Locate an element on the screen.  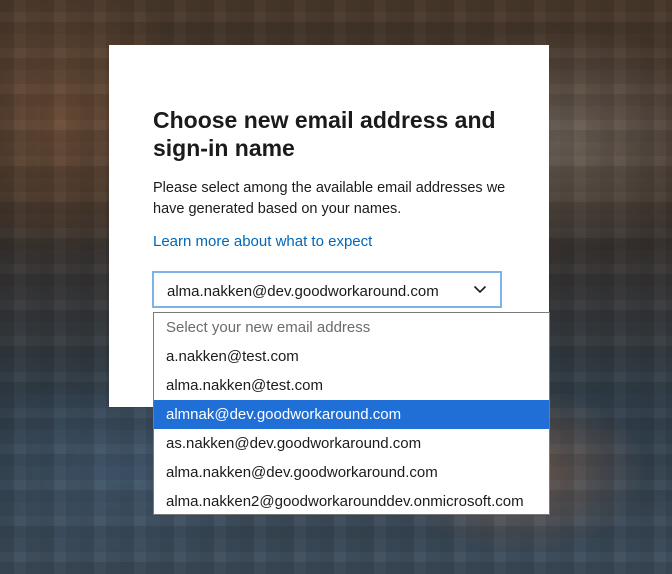
dropdown-option-highlighted: almnak@dev.goodworkaround.com is located at coordinates (351, 414).